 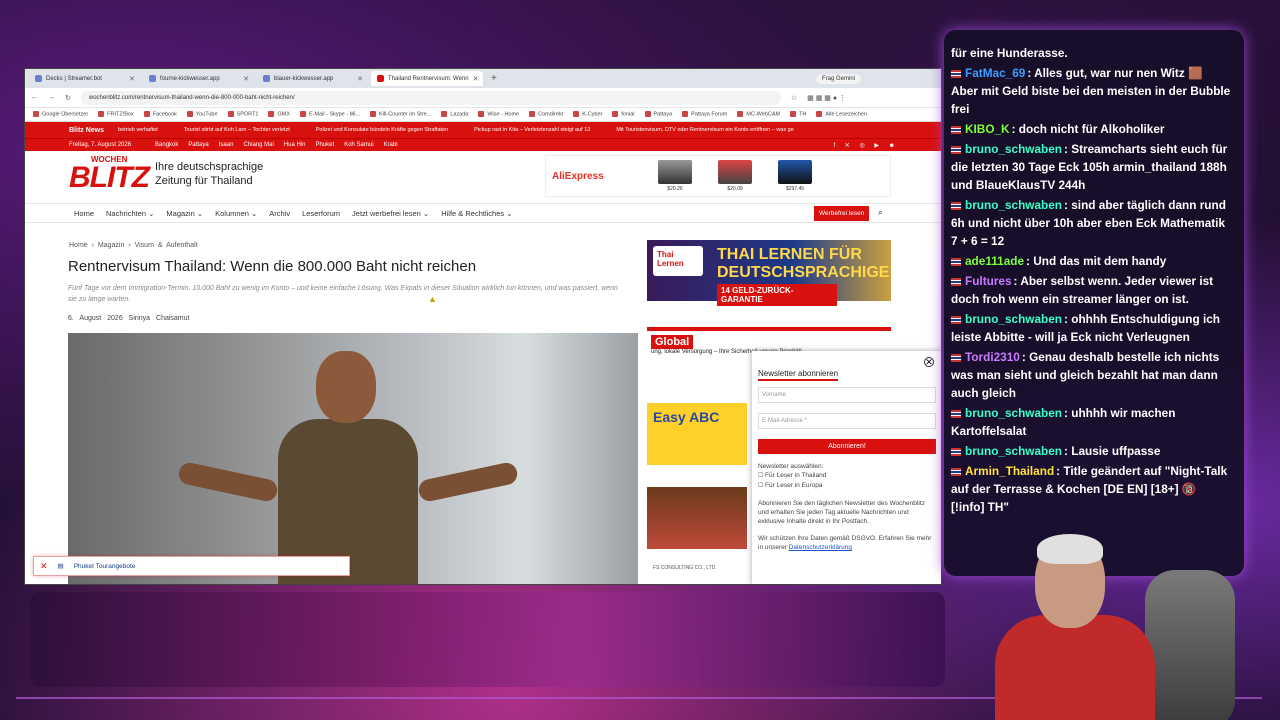 What do you see at coordinates (166, 145) in the screenshot?
I see `city-link: Bangkok` at bounding box center [166, 145].